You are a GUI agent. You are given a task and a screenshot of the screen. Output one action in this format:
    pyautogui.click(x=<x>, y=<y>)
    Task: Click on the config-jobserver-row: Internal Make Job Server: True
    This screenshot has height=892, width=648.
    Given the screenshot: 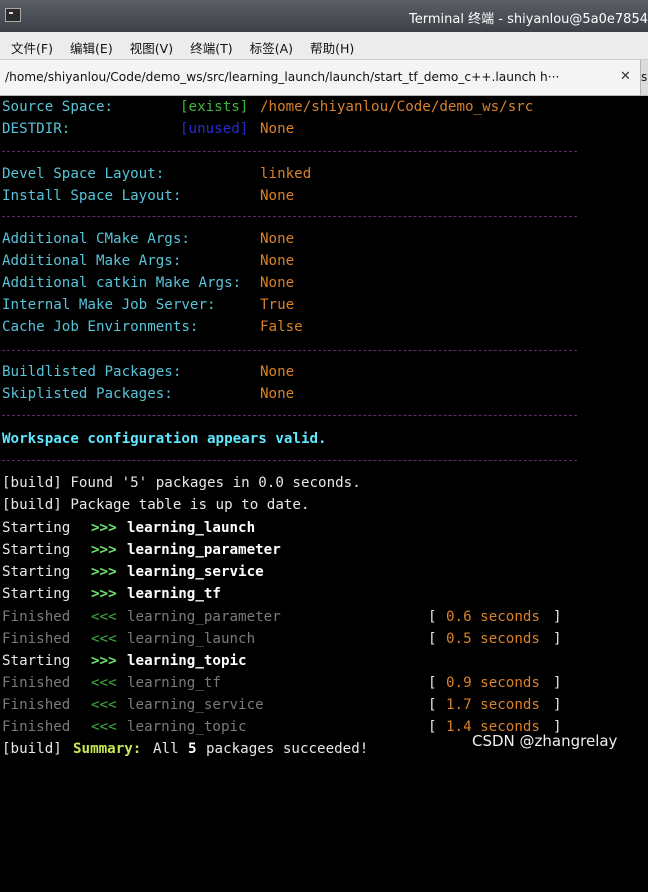 What is the action you would take?
    pyautogui.click(x=325, y=305)
    